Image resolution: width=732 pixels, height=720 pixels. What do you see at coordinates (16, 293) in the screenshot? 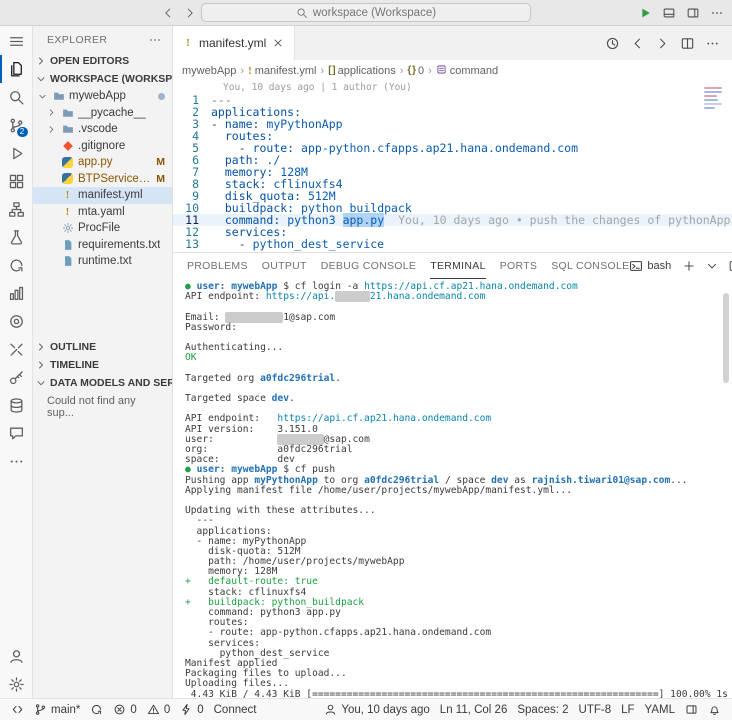
I see `metrics-view-icon` at bounding box center [16, 293].